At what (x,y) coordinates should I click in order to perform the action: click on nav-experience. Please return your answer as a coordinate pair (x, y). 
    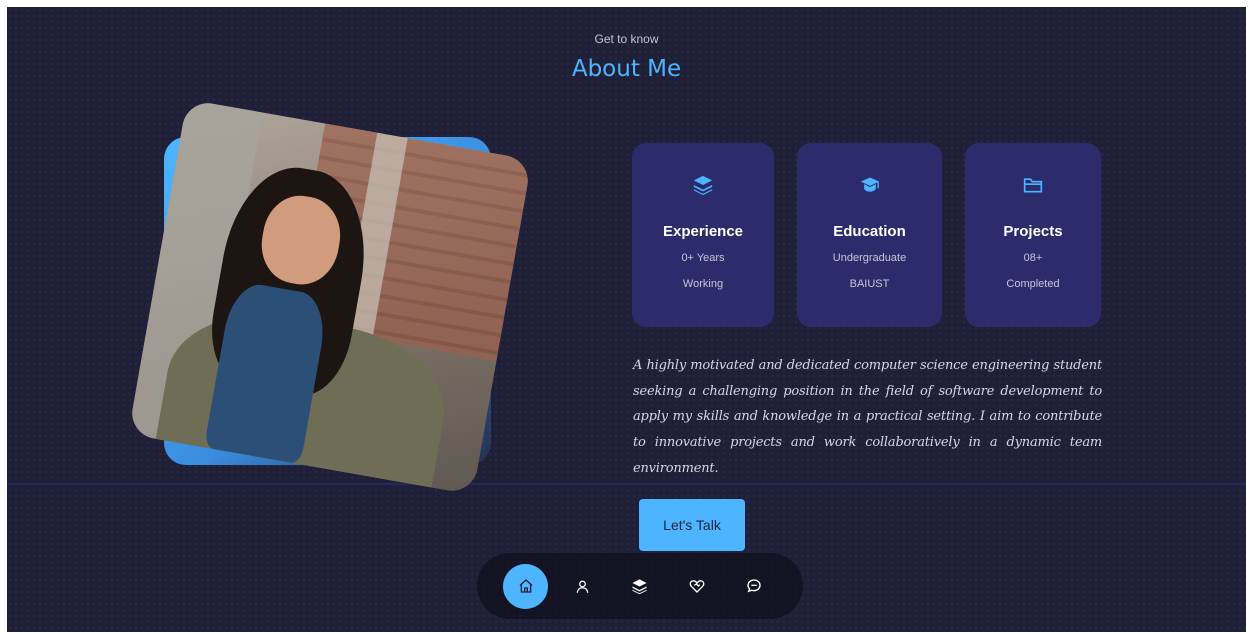
    Looking at the image, I should click on (639, 586).